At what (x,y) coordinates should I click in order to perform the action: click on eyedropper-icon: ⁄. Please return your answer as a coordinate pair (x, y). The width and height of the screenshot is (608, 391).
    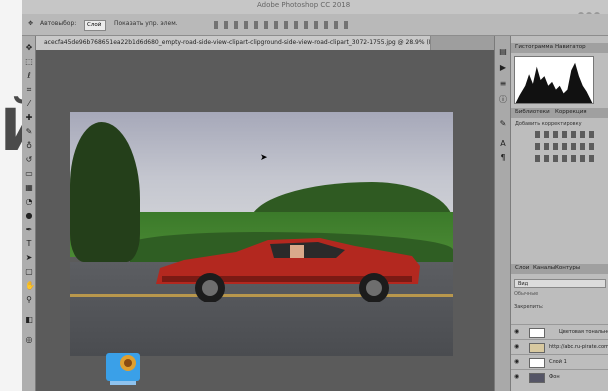
    Looking at the image, I should click on (29, 104).